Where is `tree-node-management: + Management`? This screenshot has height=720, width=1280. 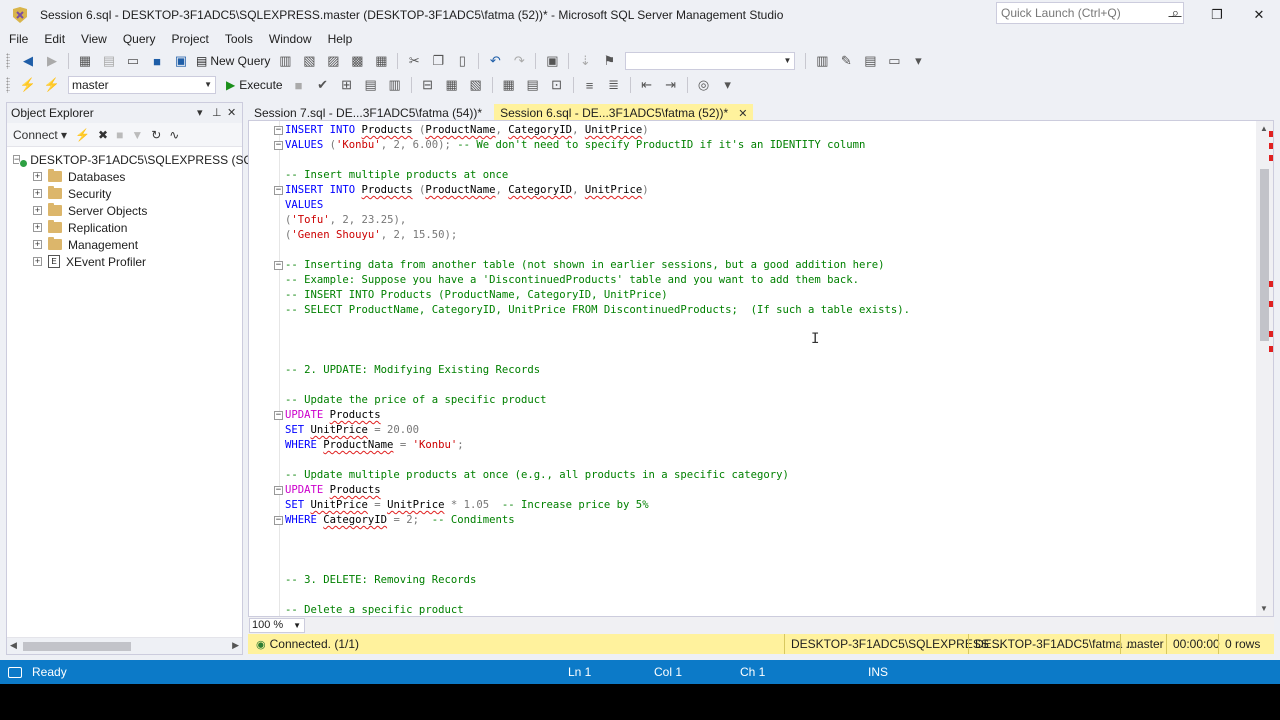
tree-node-management: + Management is located at coordinates (124, 244).